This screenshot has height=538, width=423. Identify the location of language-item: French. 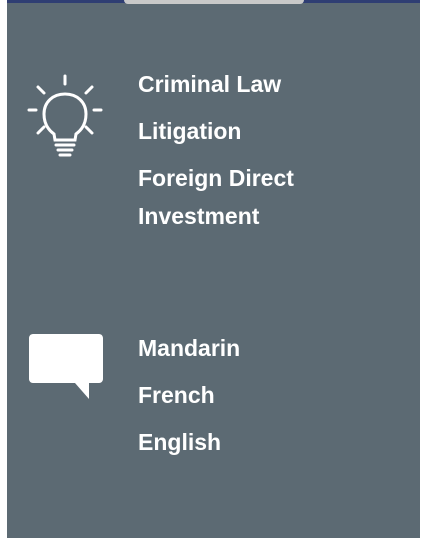
(176, 395).